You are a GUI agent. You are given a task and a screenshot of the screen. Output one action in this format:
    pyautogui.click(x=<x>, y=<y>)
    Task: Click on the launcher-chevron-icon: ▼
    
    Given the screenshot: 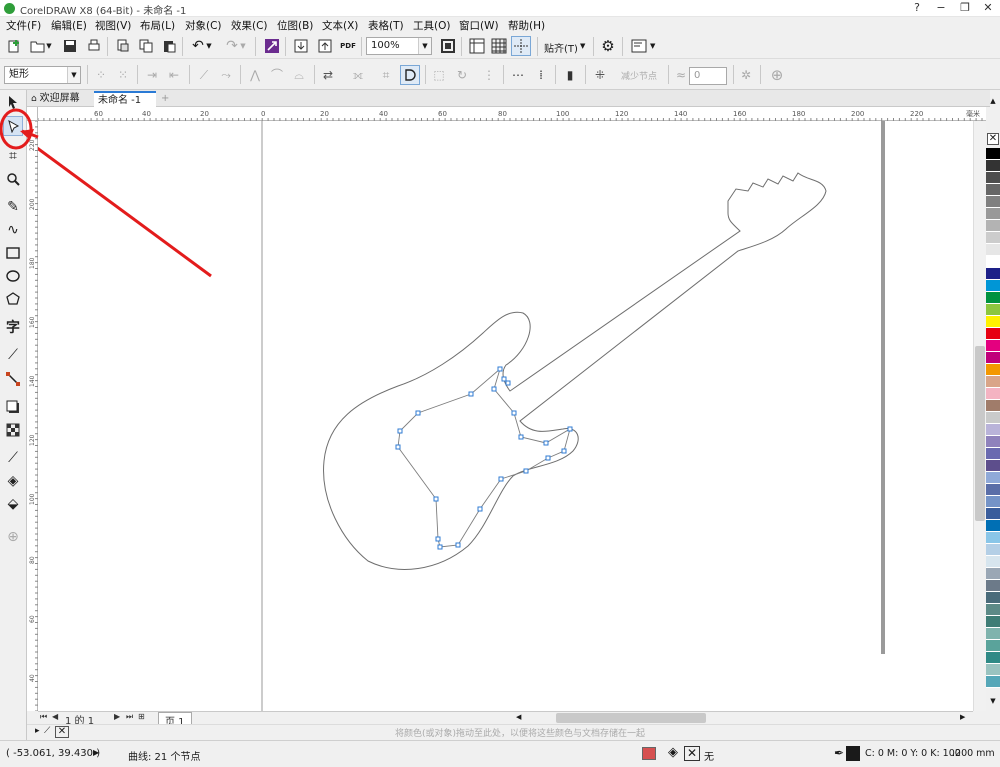 What is the action you would take?
    pyautogui.click(x=652, y=46)
    